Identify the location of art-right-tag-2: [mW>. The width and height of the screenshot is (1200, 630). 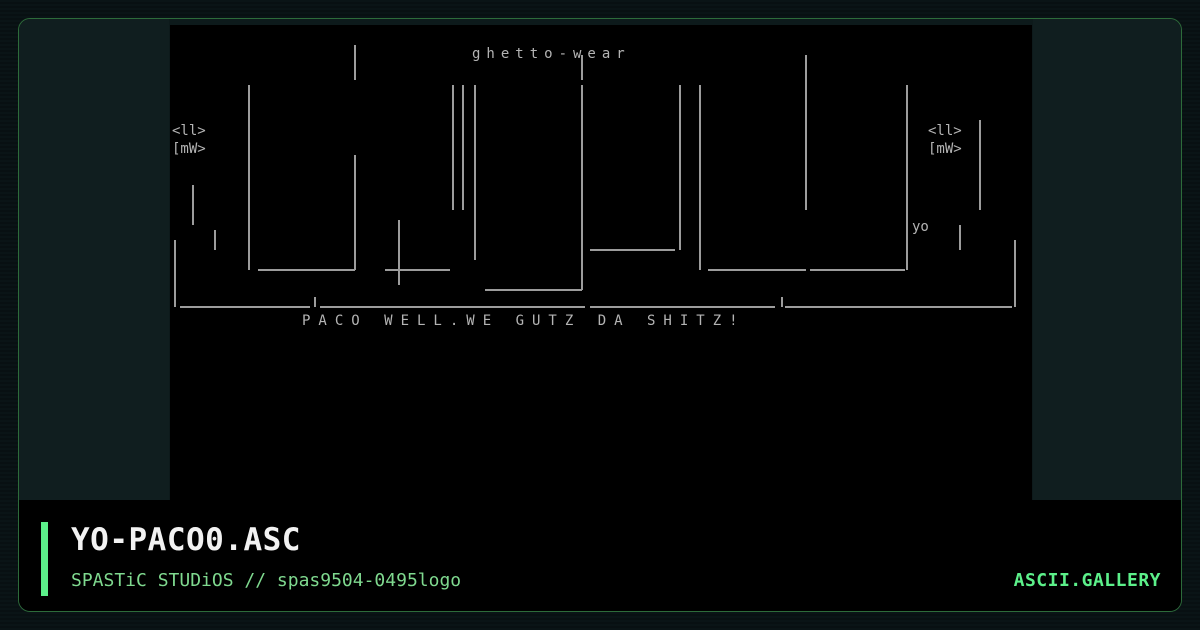
(945, 149).